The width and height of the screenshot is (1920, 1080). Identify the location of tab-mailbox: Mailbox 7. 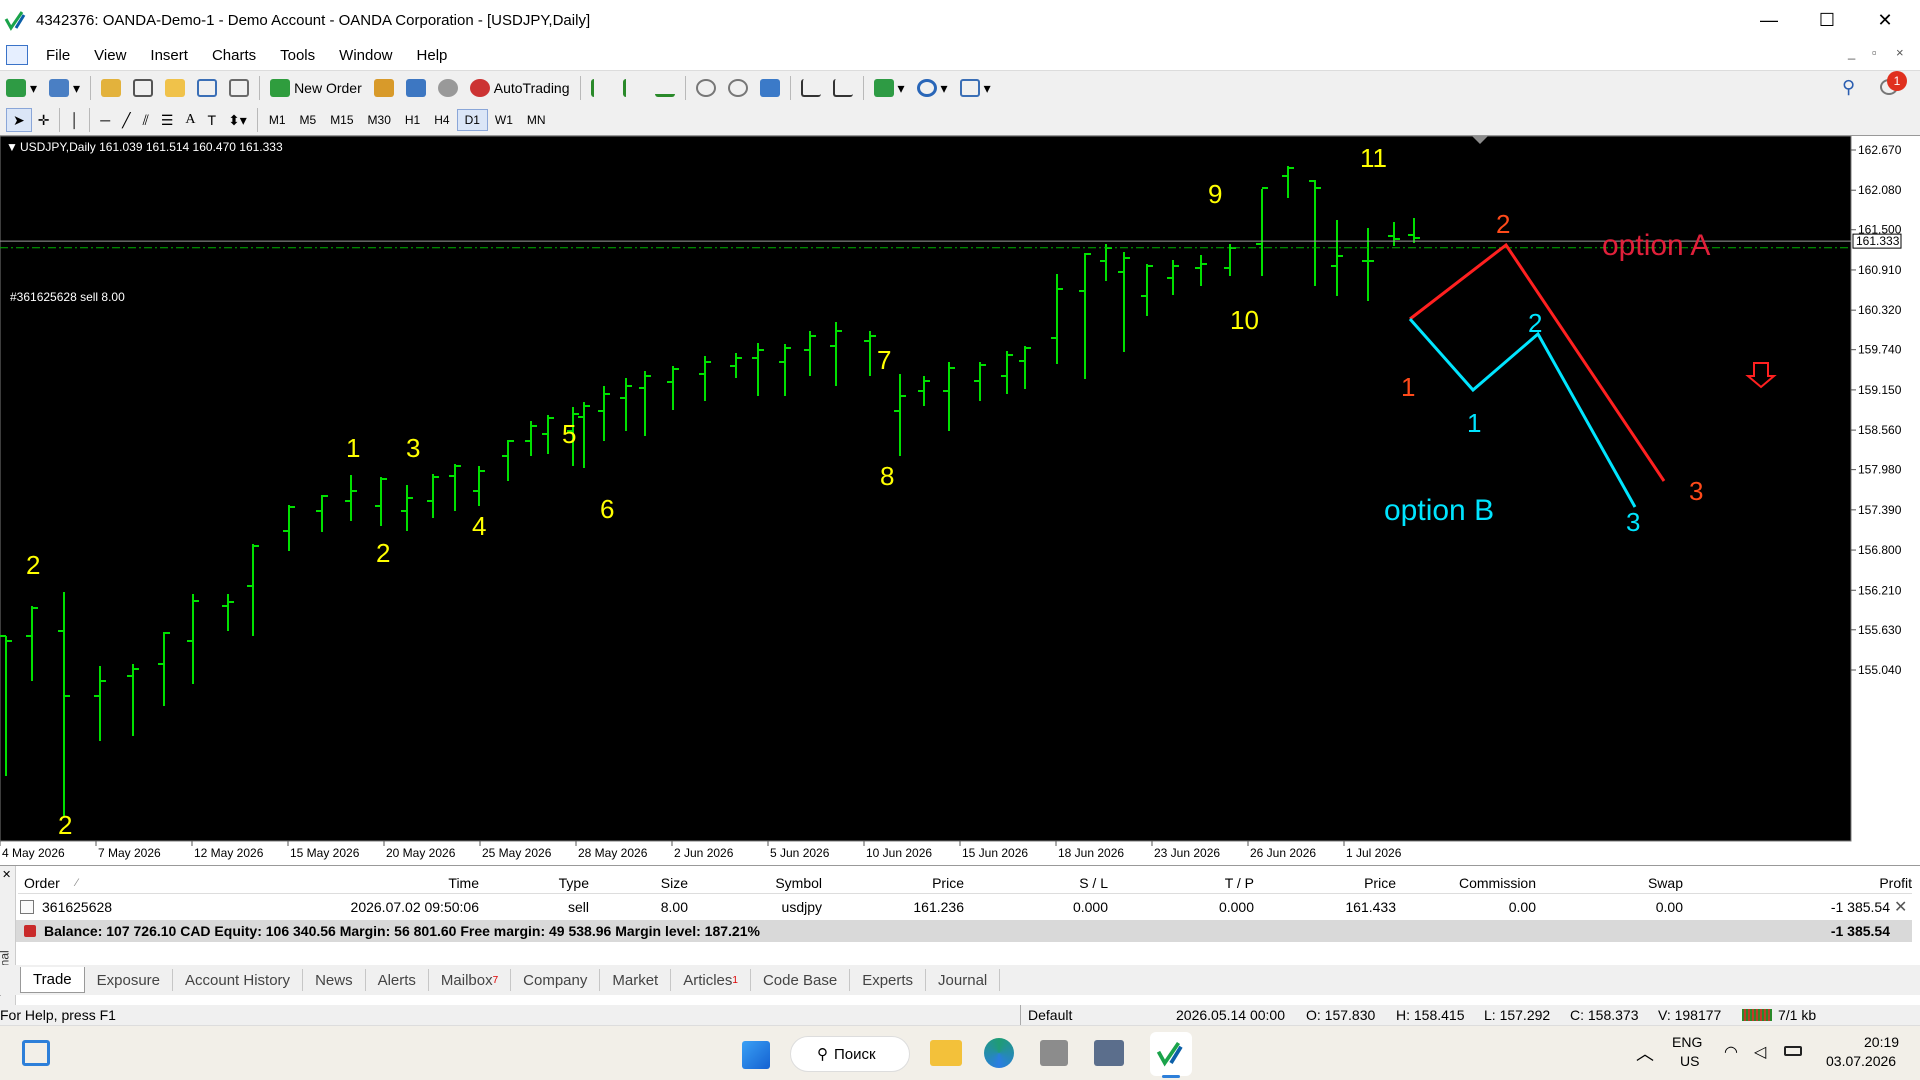
(470, 980).